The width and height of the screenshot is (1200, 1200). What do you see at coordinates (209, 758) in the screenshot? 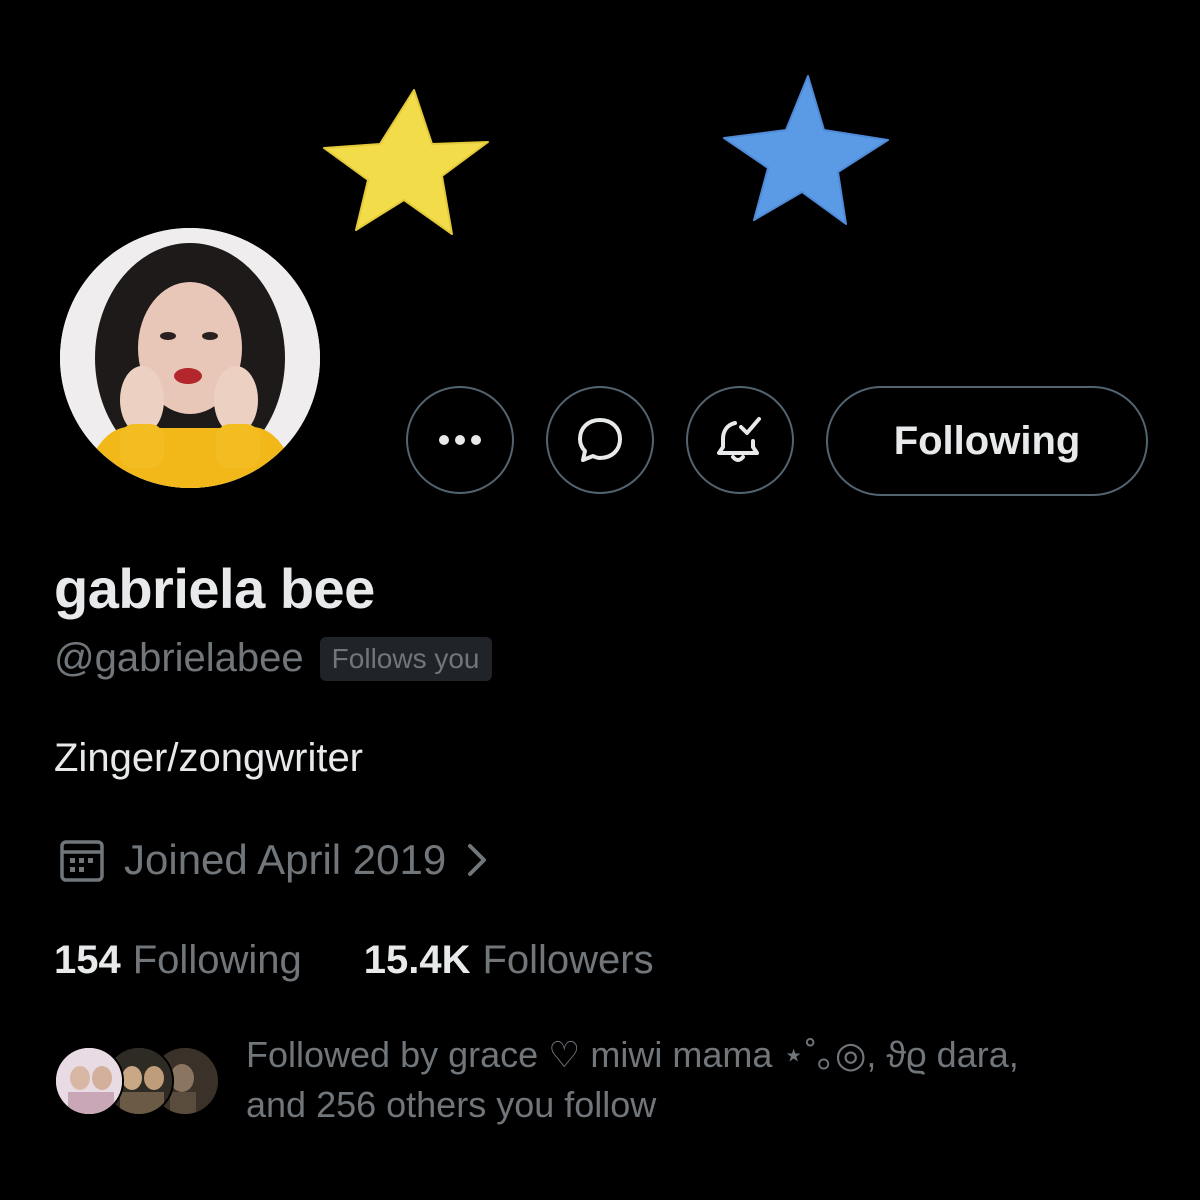
I see `profile-bio: Zinger/zongwriter` at bounding box center [209, 758].